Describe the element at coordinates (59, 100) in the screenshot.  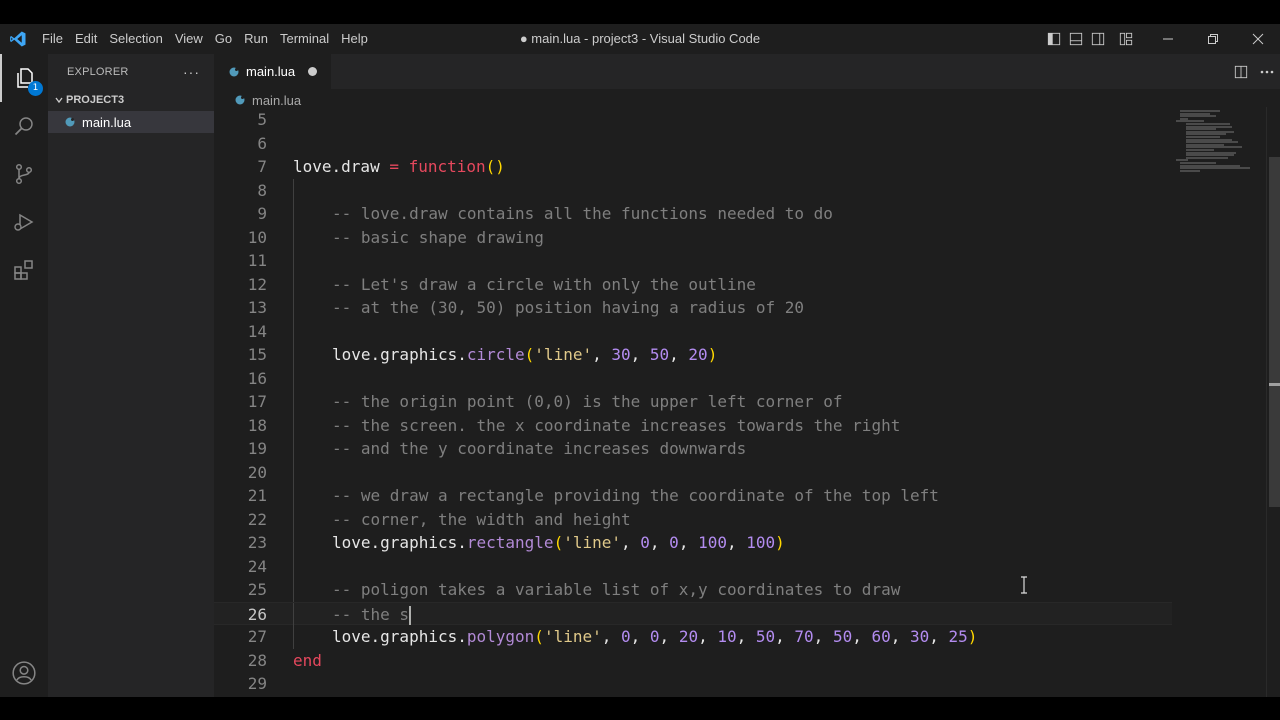
I see `chevron-down-icon` at that location.